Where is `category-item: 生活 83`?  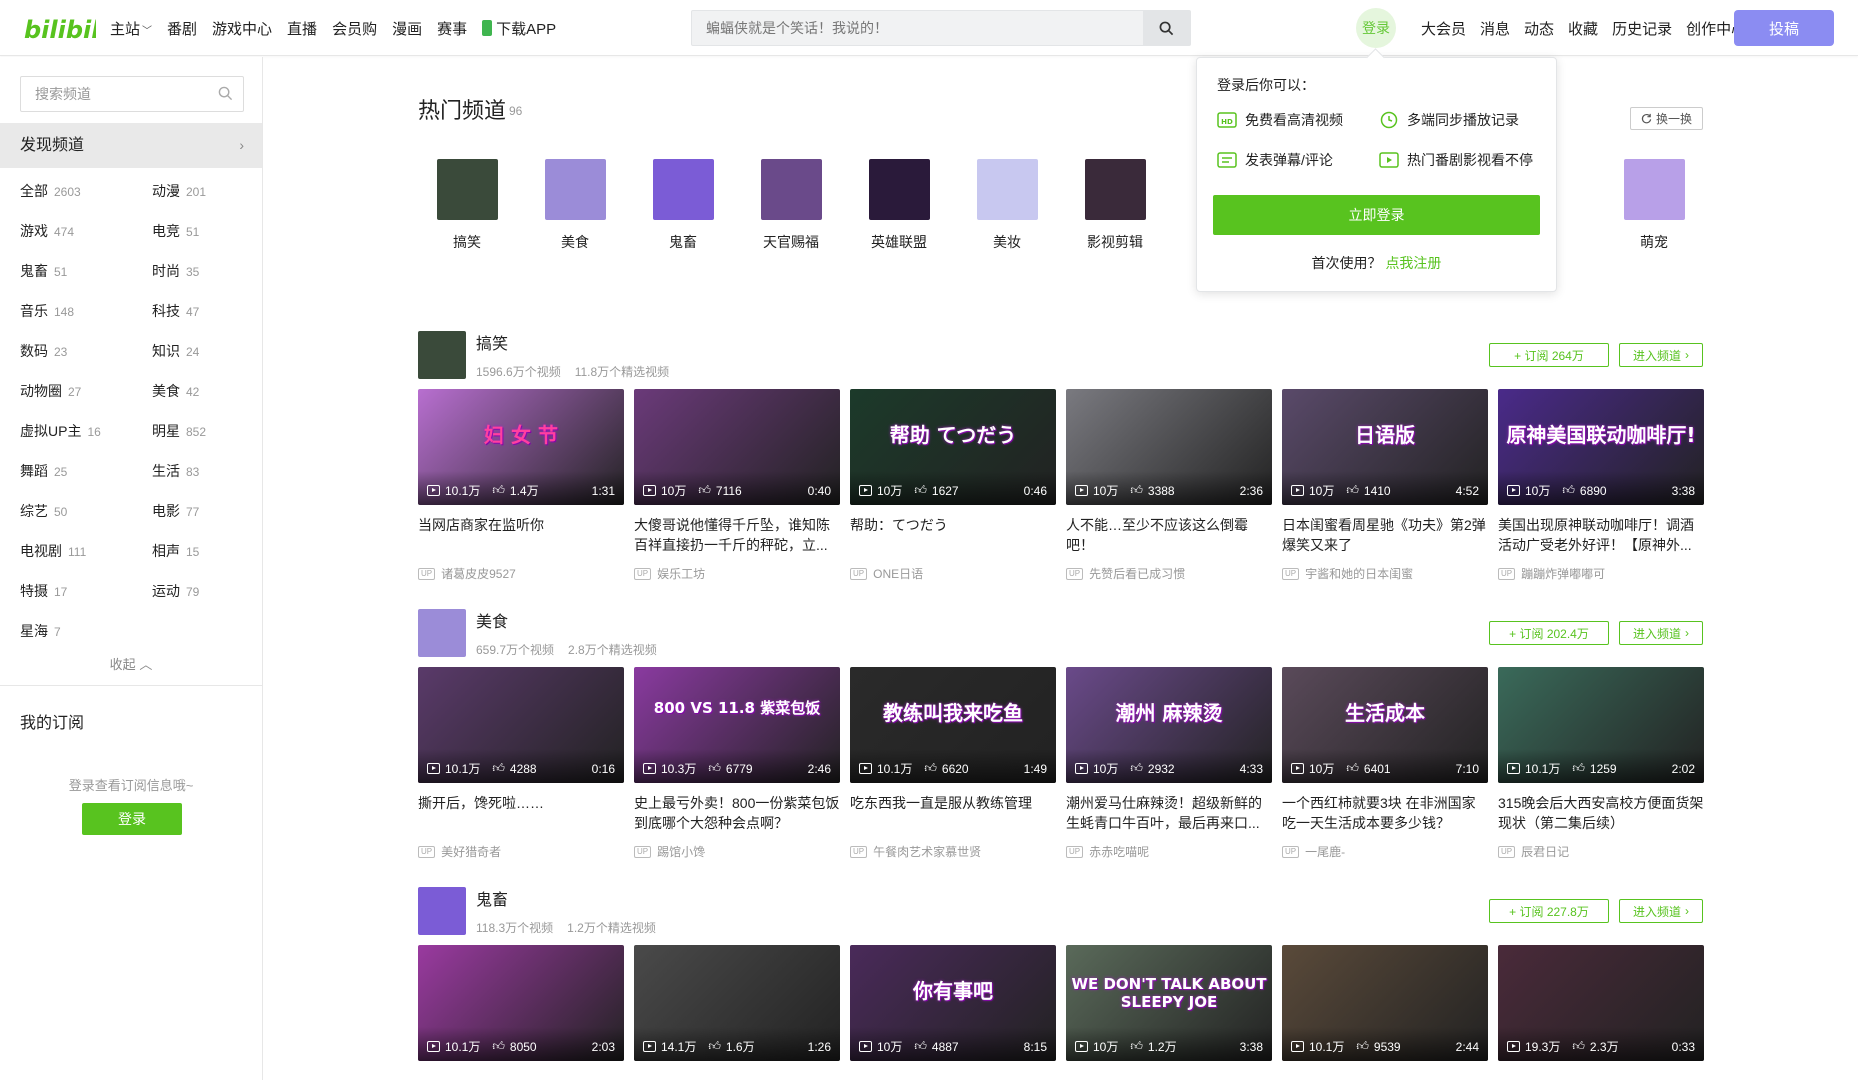 category-item: 生活 83 is located at coordinates (175, 471).